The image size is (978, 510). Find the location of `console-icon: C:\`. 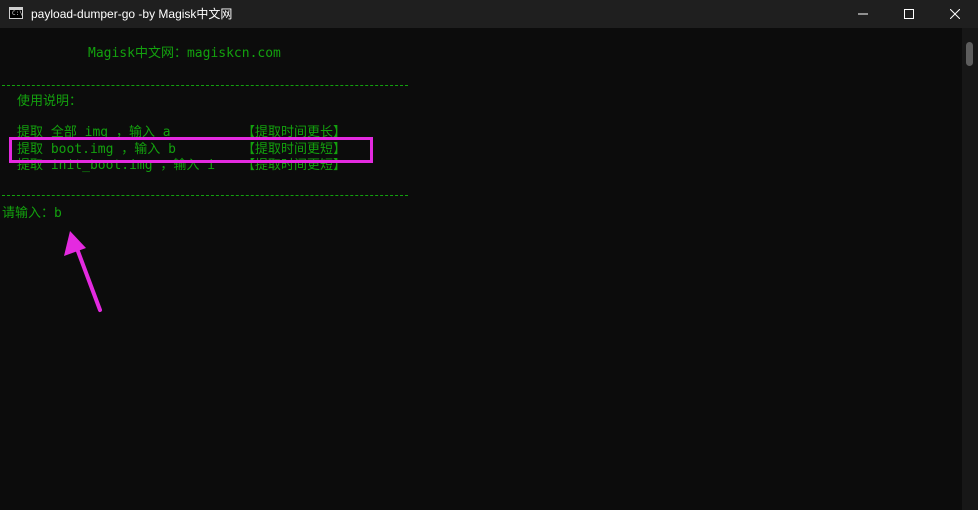

console-icon: C:\ is located at coordinates (16, 13).